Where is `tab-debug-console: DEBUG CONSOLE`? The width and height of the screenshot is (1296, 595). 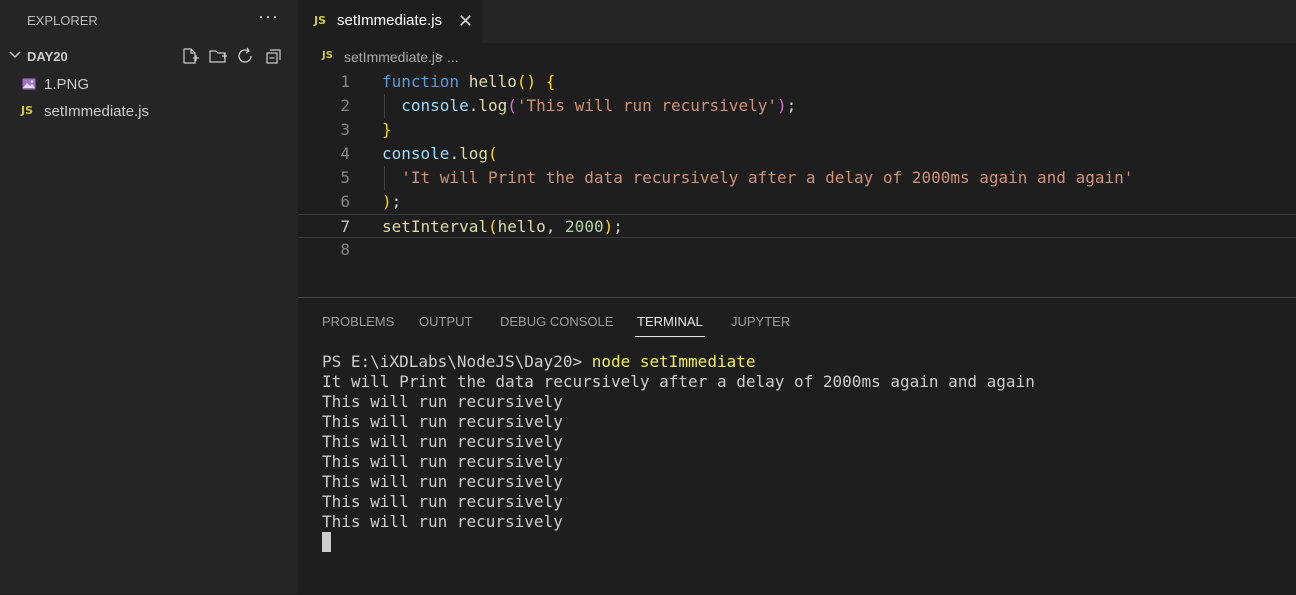
tab-debug-console: DEBUG CONSOLE is located at coordinates (556, 321).